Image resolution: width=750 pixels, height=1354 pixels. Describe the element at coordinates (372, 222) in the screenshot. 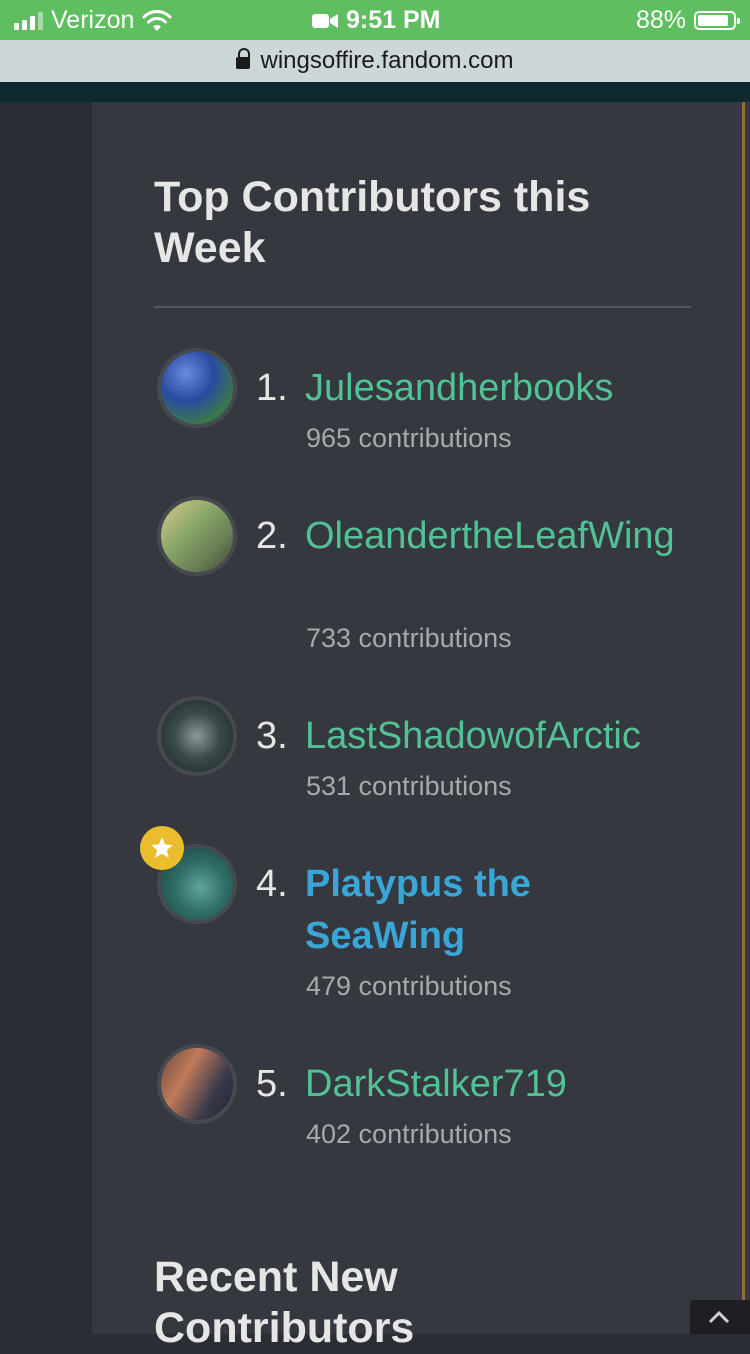

I see `section-title: Top Contributors this Week` at that location.